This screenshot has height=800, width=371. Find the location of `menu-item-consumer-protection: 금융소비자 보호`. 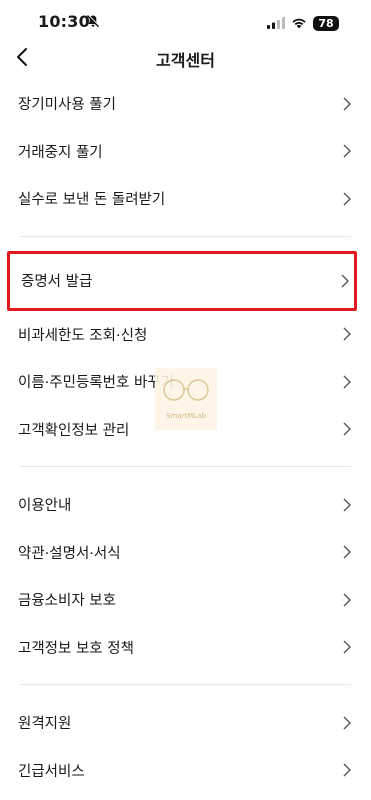

menu-item-consumer-protection: 금융소비자 보호 is located at coordinates (185, 600).